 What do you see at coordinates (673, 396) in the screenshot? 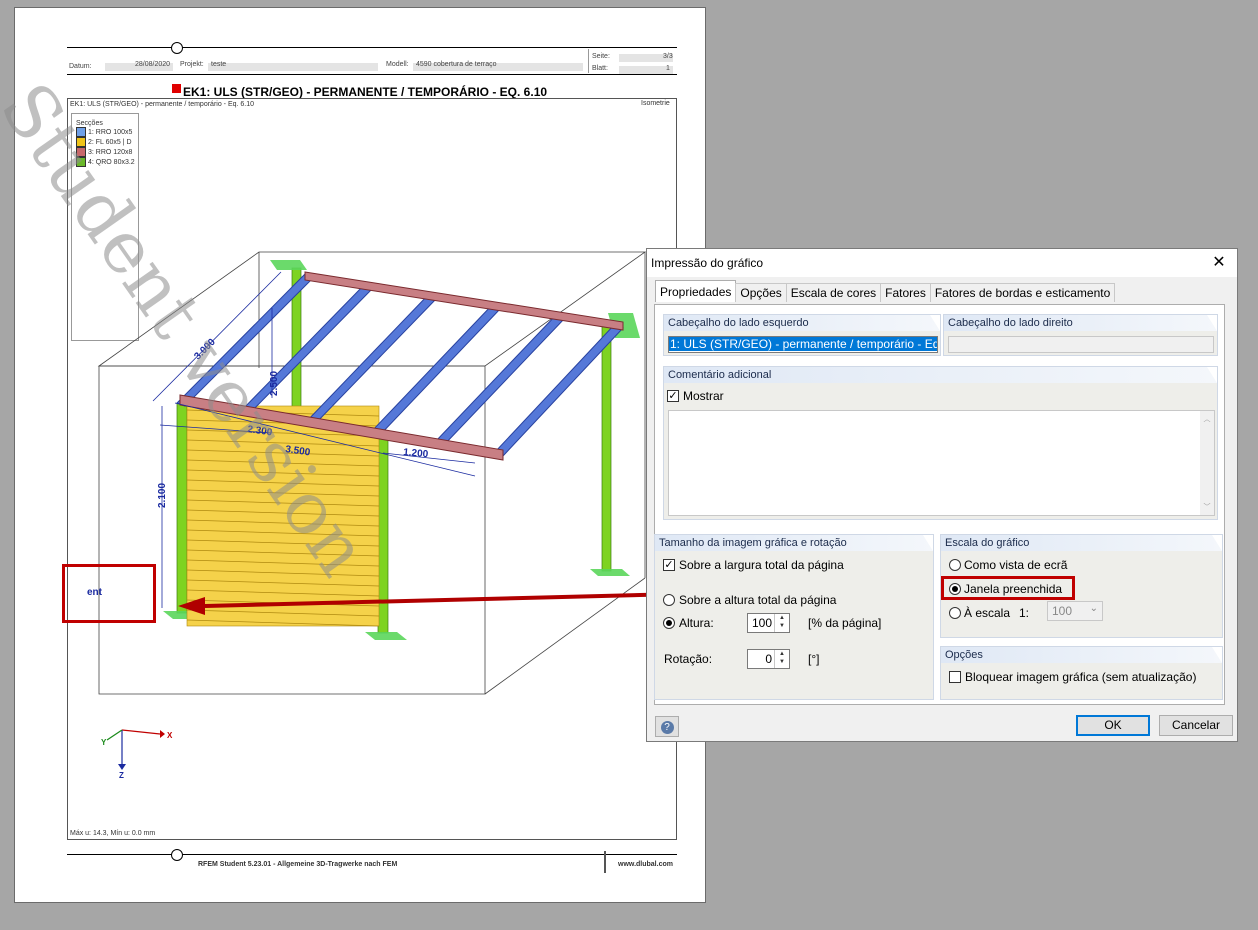
I see `show-checkbox: ✓` at bounding box center [673, 396].